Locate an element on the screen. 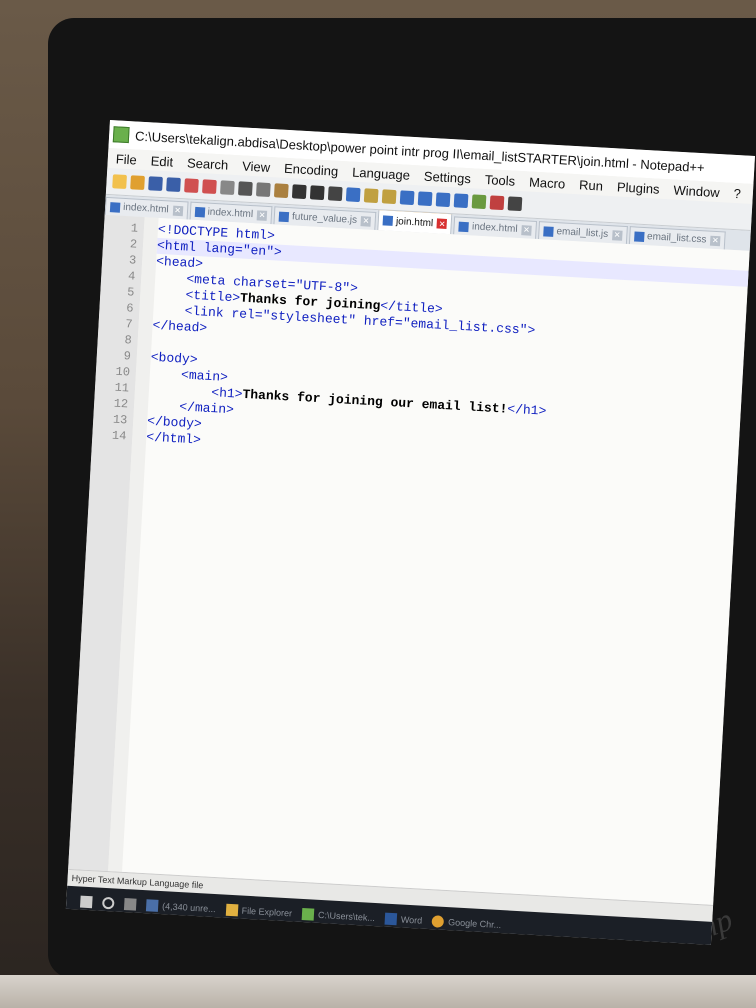 This screenshot has height=1008, width=756. sync-scroll-icon is located at coordinates (407, 198).